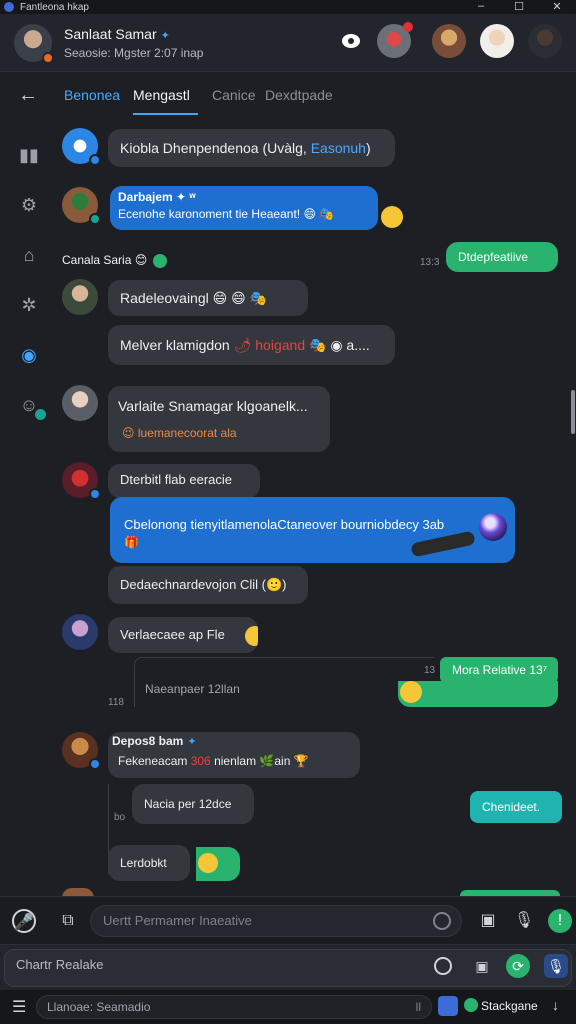 This screenshot has width=576, height=1024. Describe the element at coordinates (28, 95) in the screenshot. I see `back-arrow-icon: ←` at that location.